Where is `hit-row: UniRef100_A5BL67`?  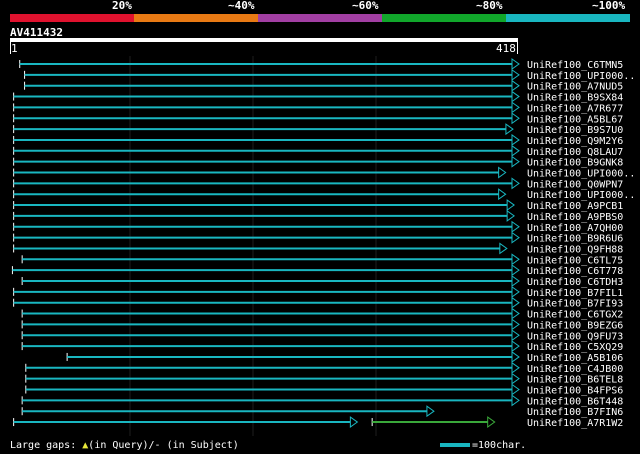 hit-row: UniRef100_A5BL67 is located at coordinates (318, 118).